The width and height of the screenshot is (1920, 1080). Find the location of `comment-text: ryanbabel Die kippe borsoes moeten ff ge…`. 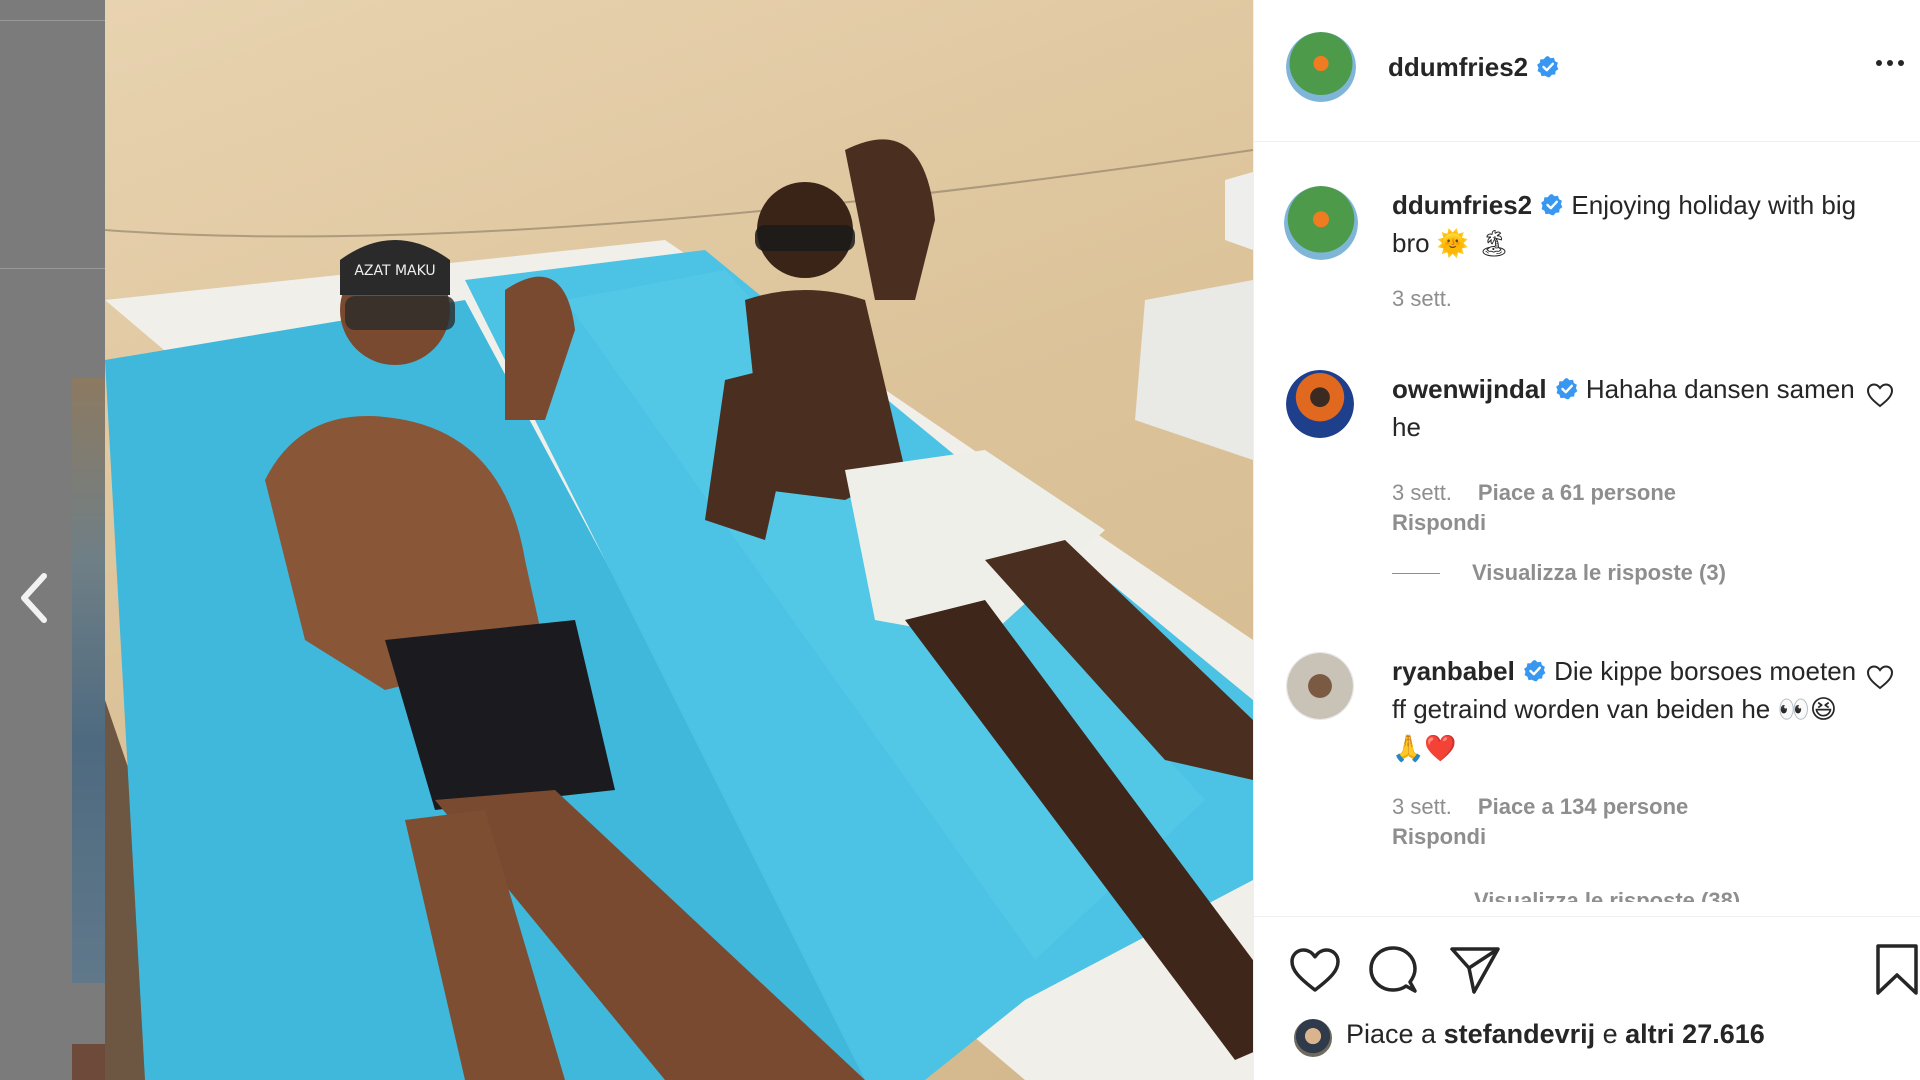

comment-text: ryanbabel Die kippe borsoes moeten ff ge… is located at coordinates (1627, 710).